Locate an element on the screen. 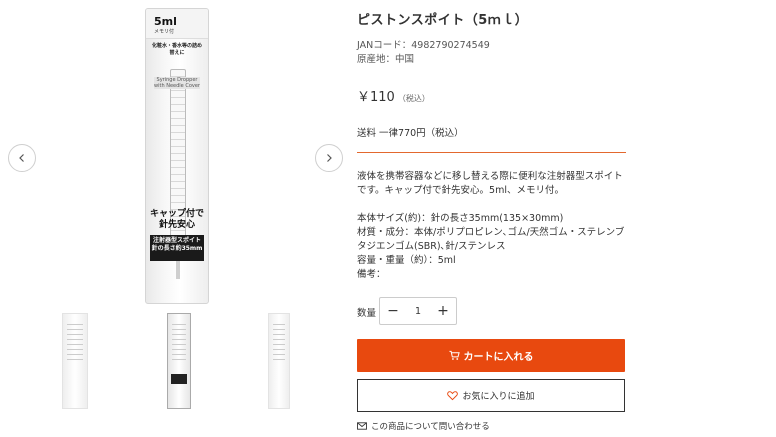  chevron-left-icon is located at coordinates (21, 158).